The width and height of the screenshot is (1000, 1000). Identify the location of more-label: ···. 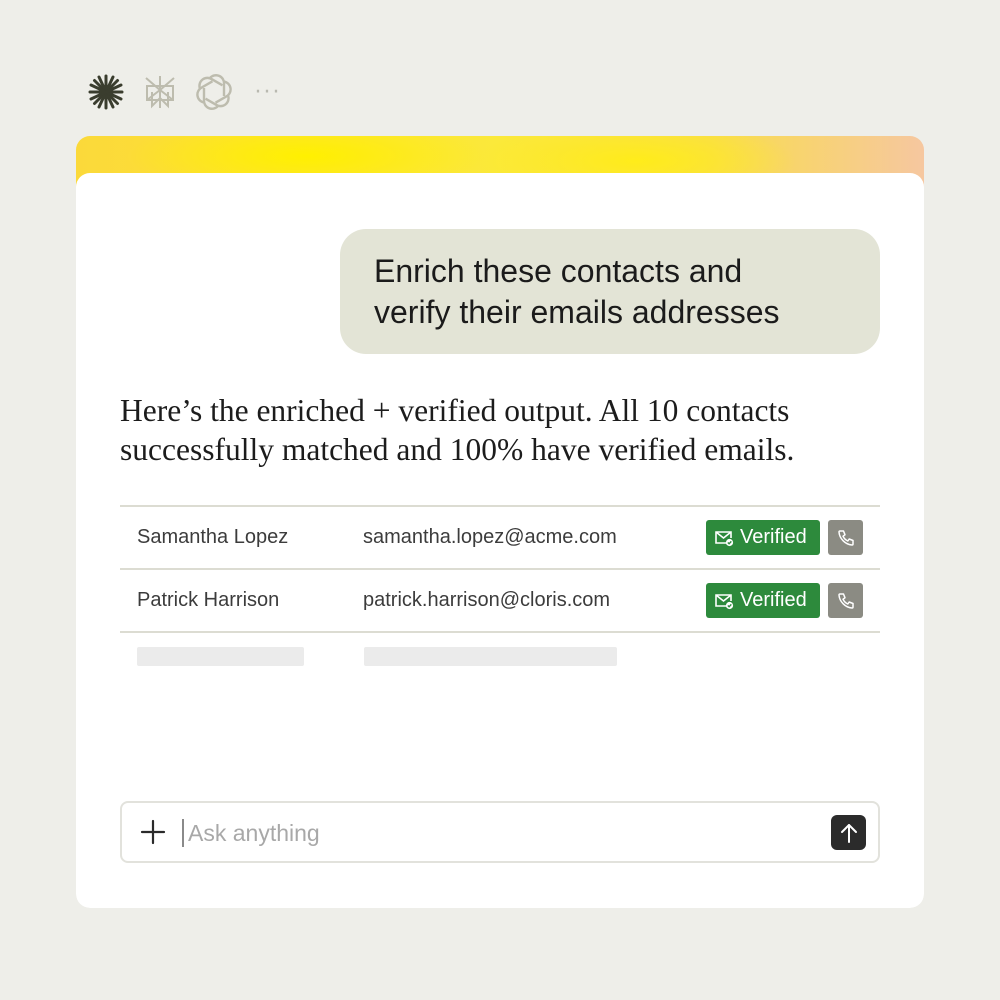
(268, 92).